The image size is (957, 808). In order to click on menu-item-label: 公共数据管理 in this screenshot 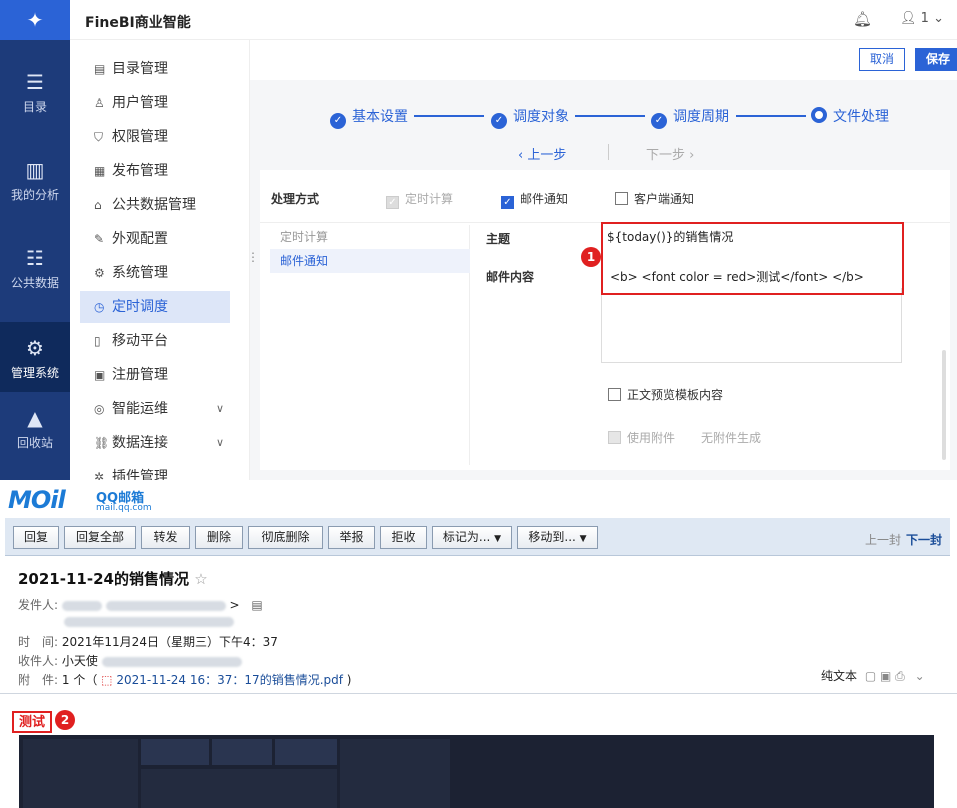, I will do `click(154, 205)`.